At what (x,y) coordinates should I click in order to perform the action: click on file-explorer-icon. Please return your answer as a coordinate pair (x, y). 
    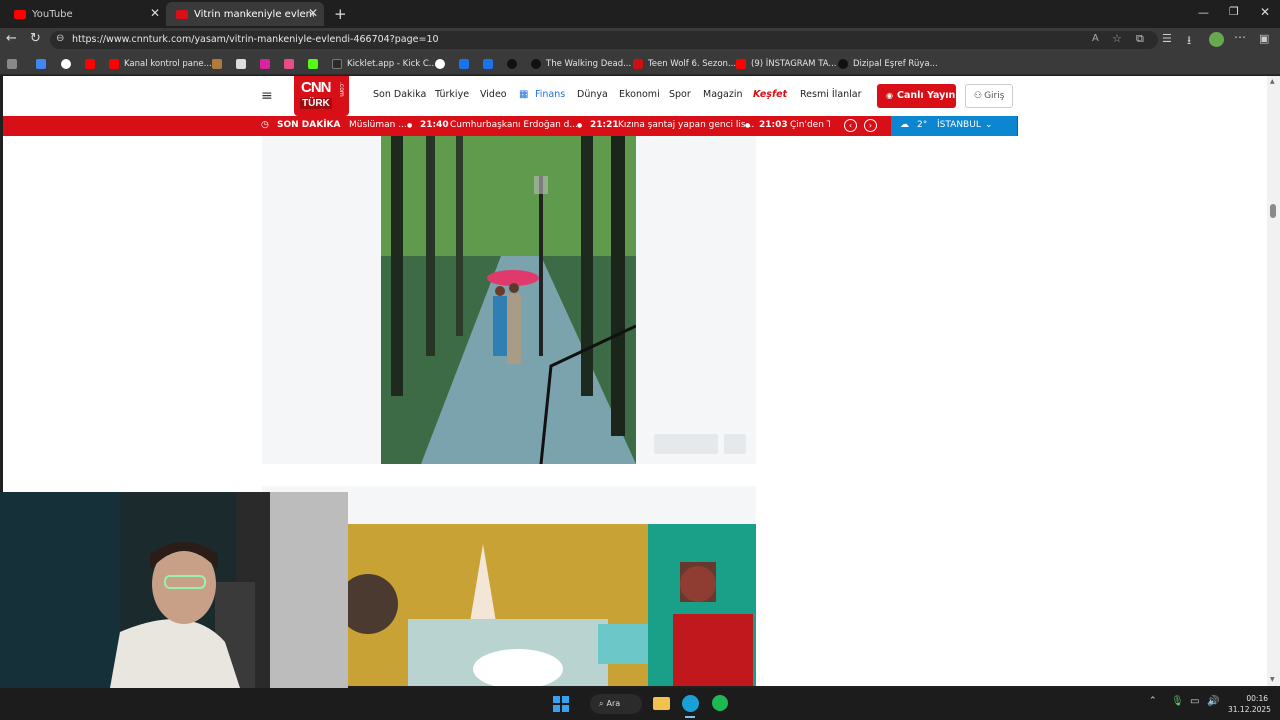
    Looking at the image, I should click on (661, 703).